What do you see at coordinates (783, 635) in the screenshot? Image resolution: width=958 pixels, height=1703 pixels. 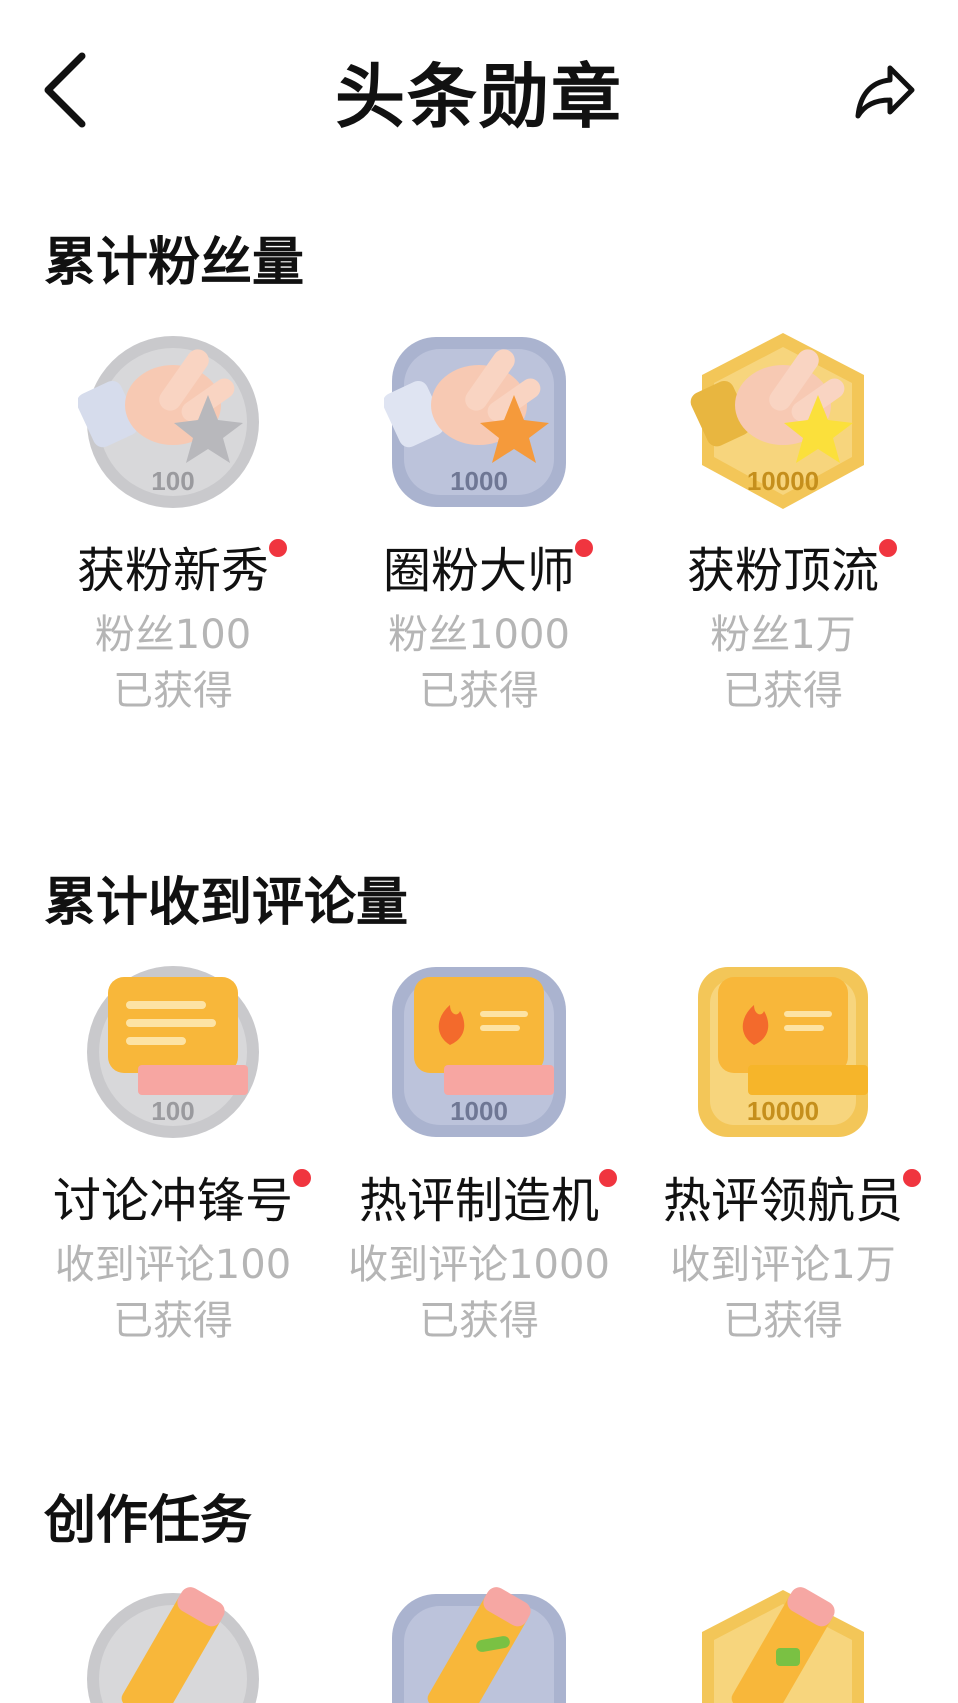 I see `badge-condition: 粉丝1万` at bounding box center [783, 635].